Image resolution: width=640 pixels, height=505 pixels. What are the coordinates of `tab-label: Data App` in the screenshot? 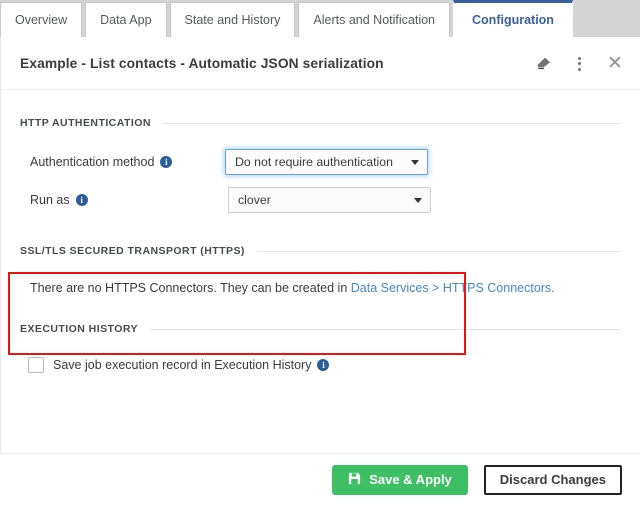 It's located at (126, 20).